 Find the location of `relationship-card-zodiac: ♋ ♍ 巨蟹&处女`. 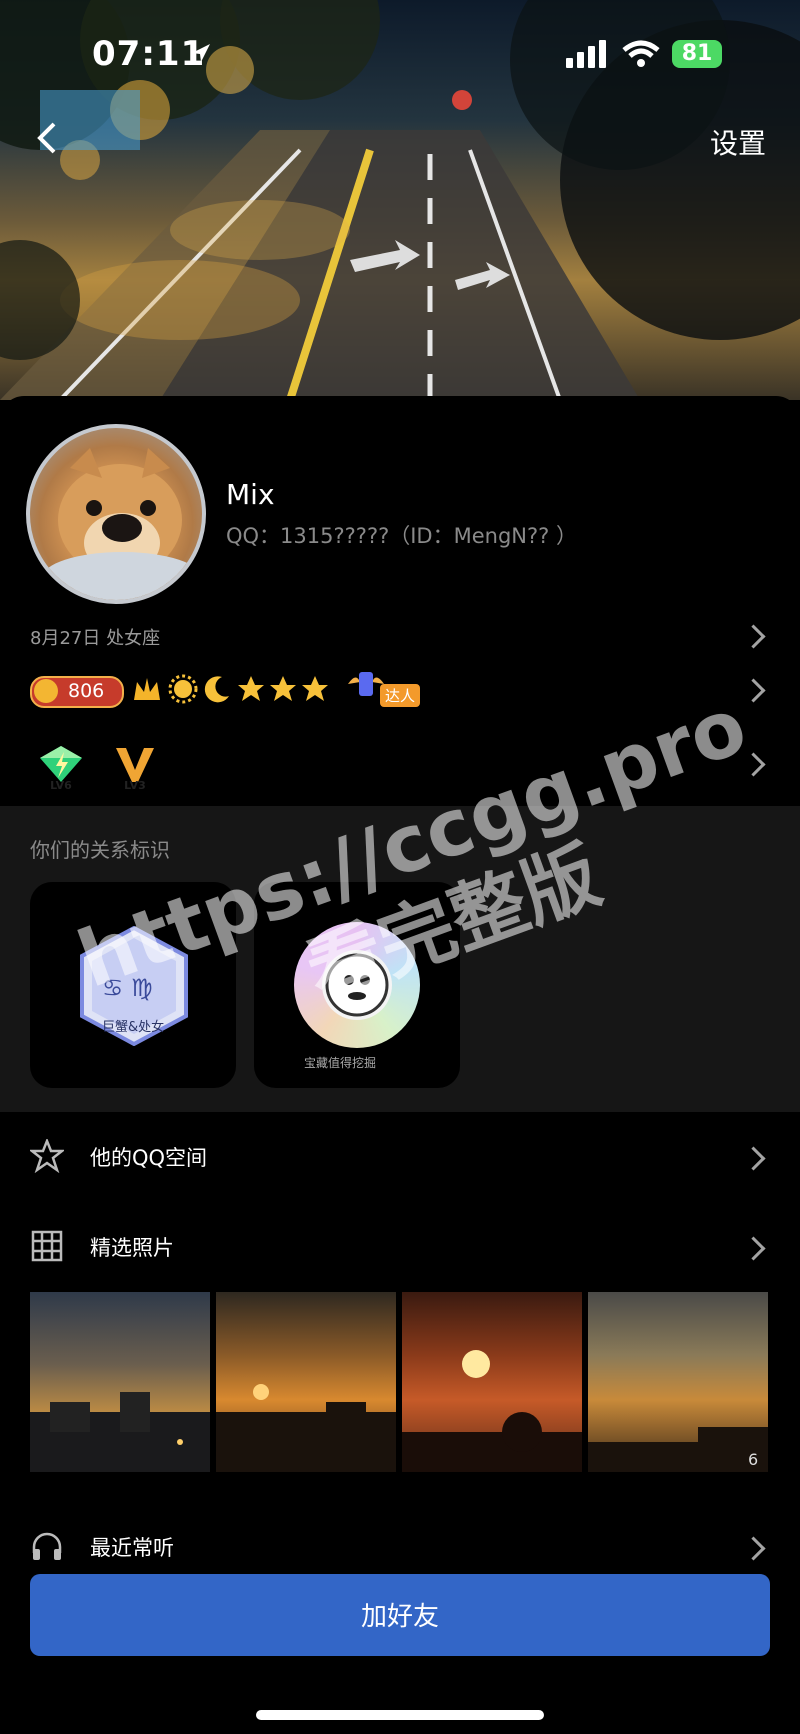

relationship-card-zodiac: ♋ ♍ 巨蟹&处女 is located at coordinates (133, 985).